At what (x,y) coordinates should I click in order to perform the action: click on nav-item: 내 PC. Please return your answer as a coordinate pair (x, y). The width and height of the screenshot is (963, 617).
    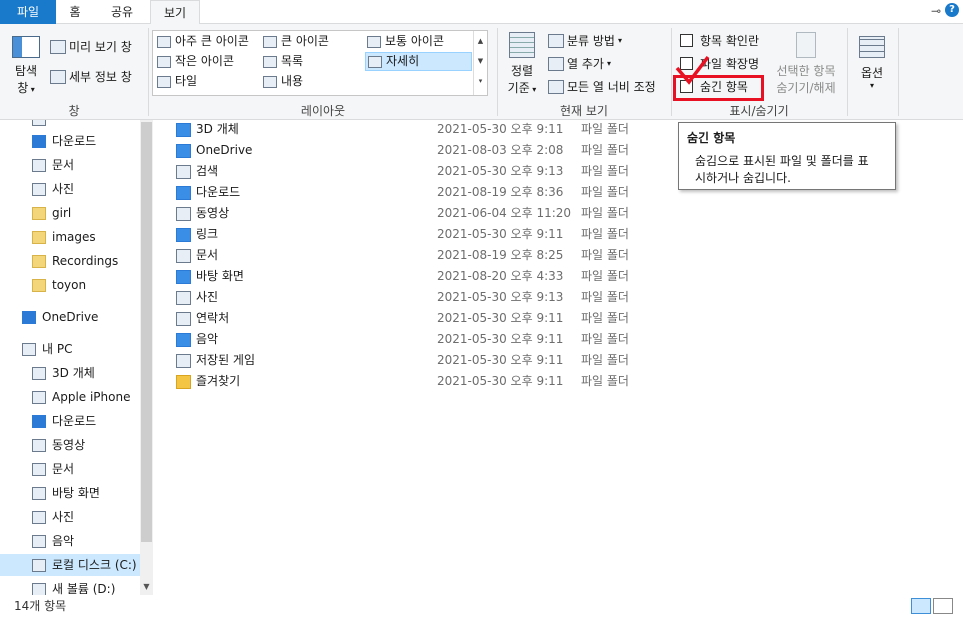
    Looking at the image, I should click on (47, 349).